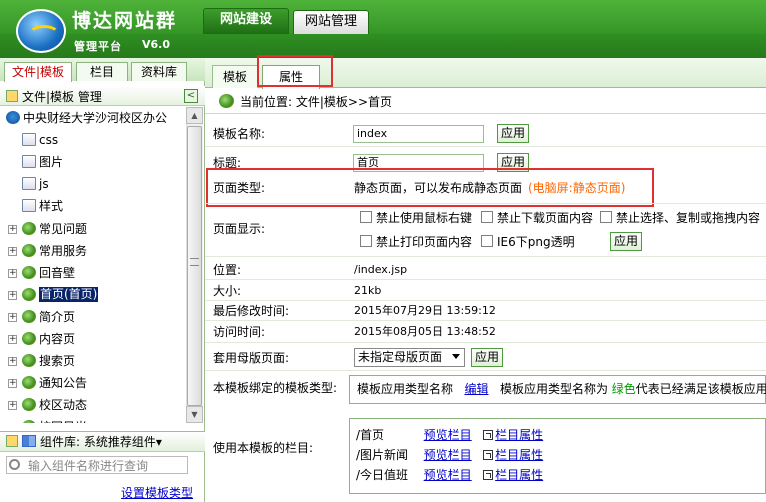 This screenshot has width=766, height=502. What do you see at coordinates (425, 331) in the screenshot?
I see `visit-time-value: 2015年08月05日 13:48:52` at bounding box center [425, 331].